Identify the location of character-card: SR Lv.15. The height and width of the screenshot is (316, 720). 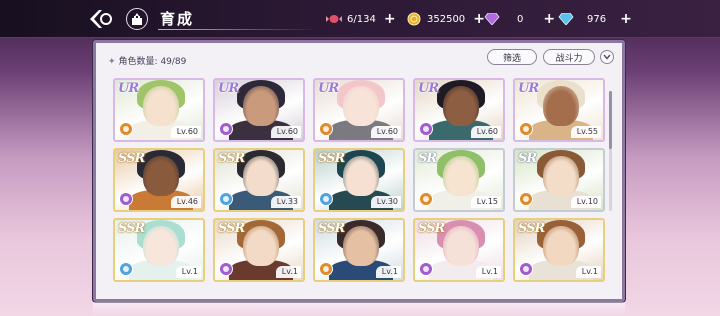
(459, 180).